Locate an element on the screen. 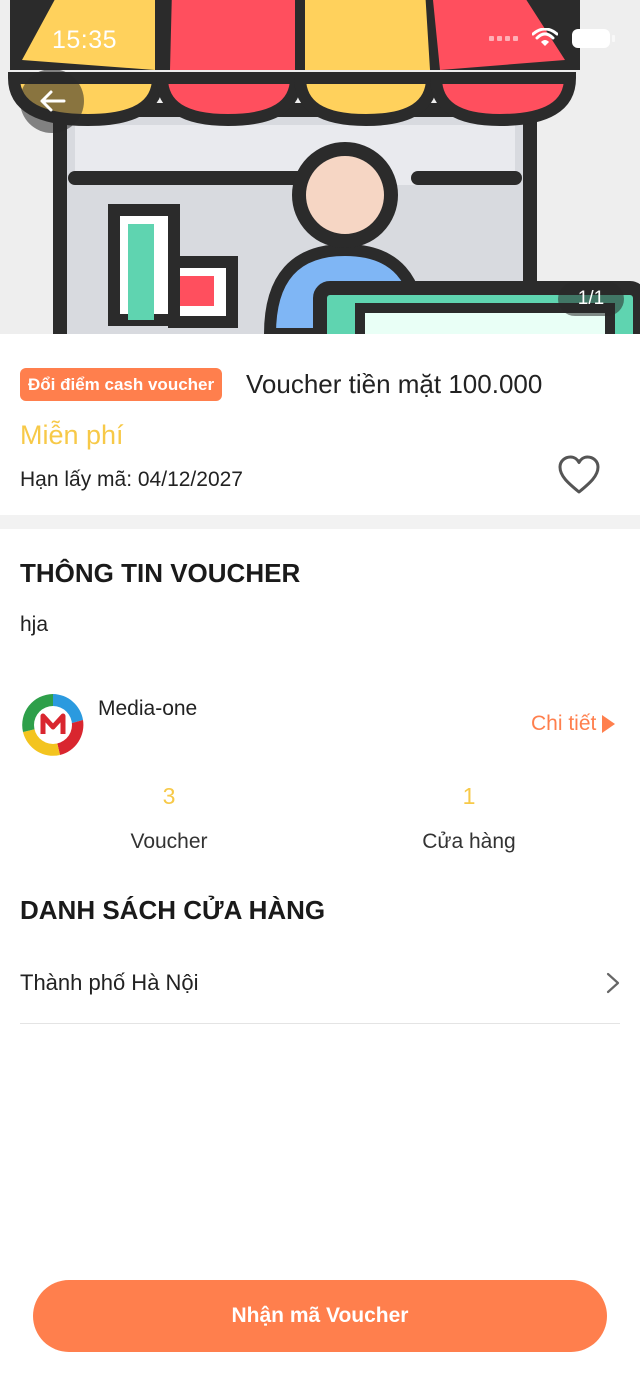 This screenshot has width=640, height=1385. section-divider is located at coordinates (320, 522).